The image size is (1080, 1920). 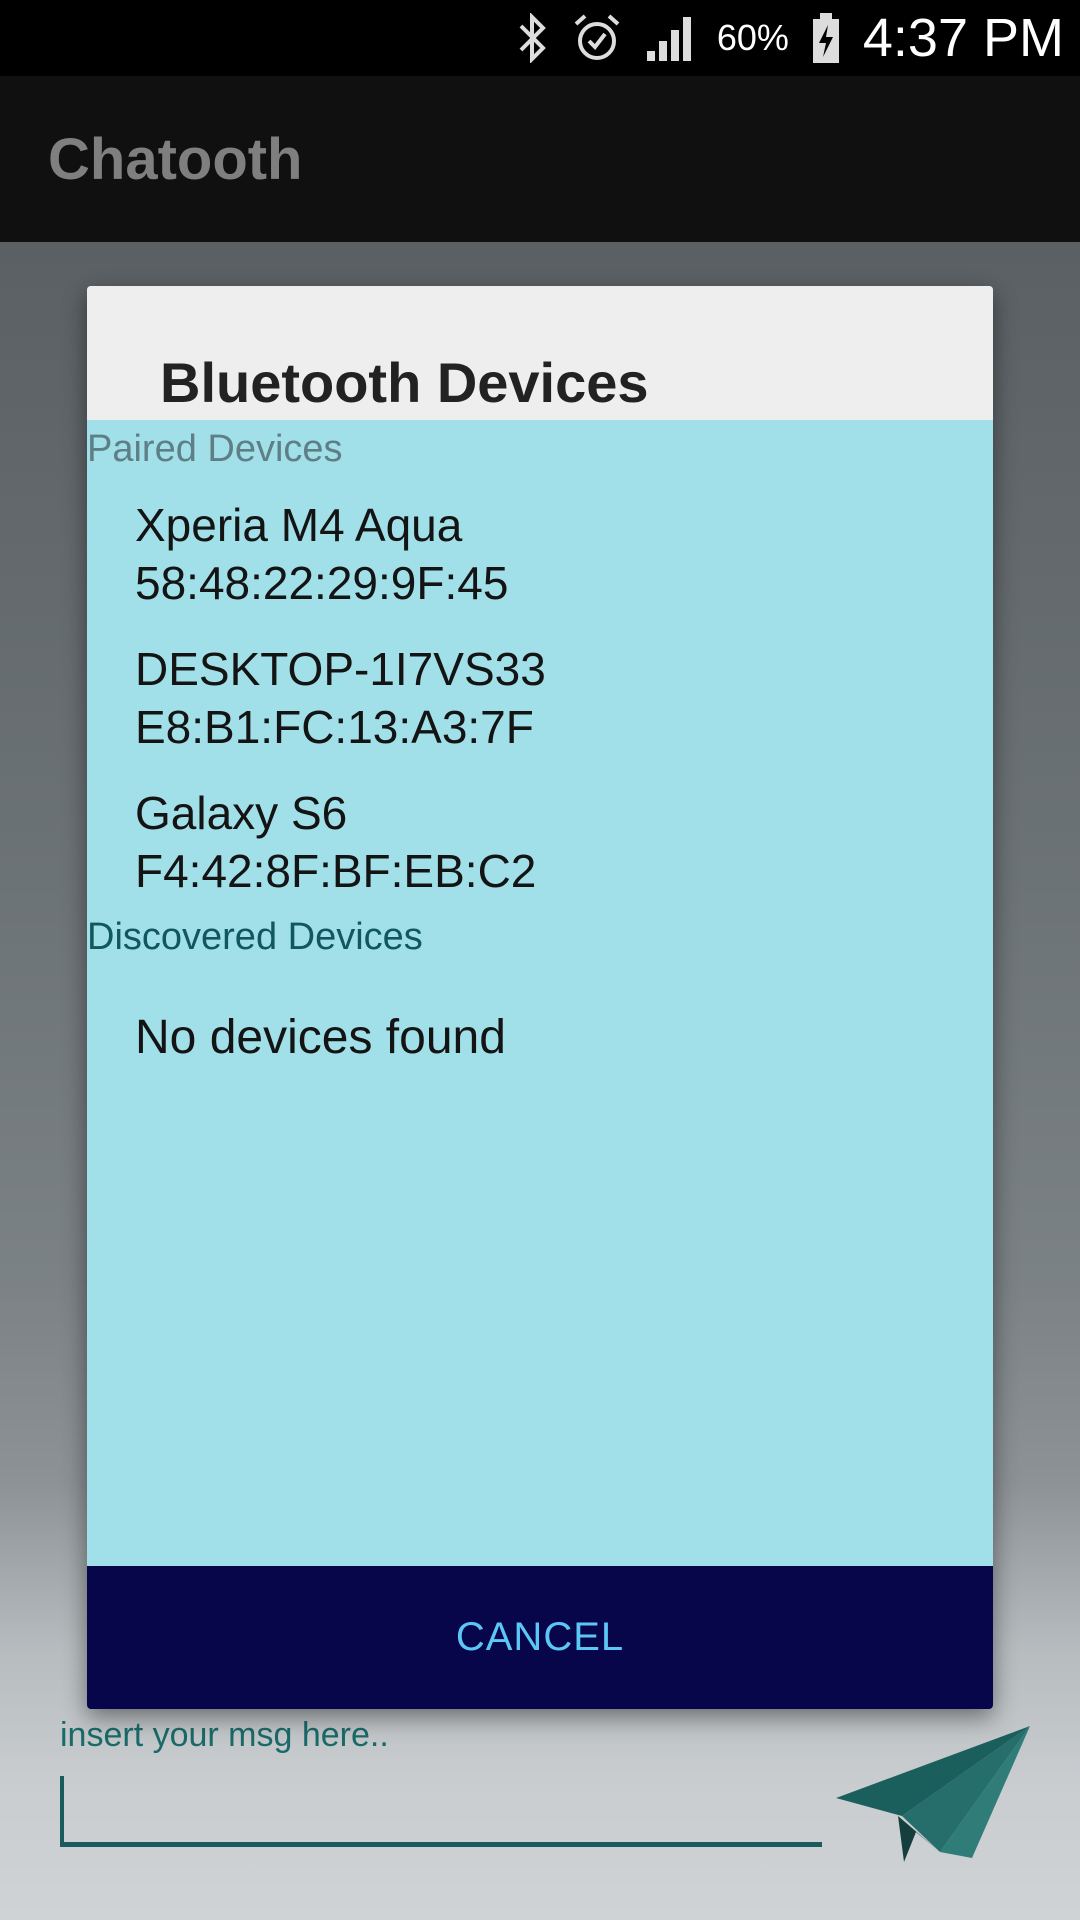 What do you see at coordinates (299, 525) in the screenshot?
I see `device-name: Xperia M4 Aqua` at bounding box center [299, 525].